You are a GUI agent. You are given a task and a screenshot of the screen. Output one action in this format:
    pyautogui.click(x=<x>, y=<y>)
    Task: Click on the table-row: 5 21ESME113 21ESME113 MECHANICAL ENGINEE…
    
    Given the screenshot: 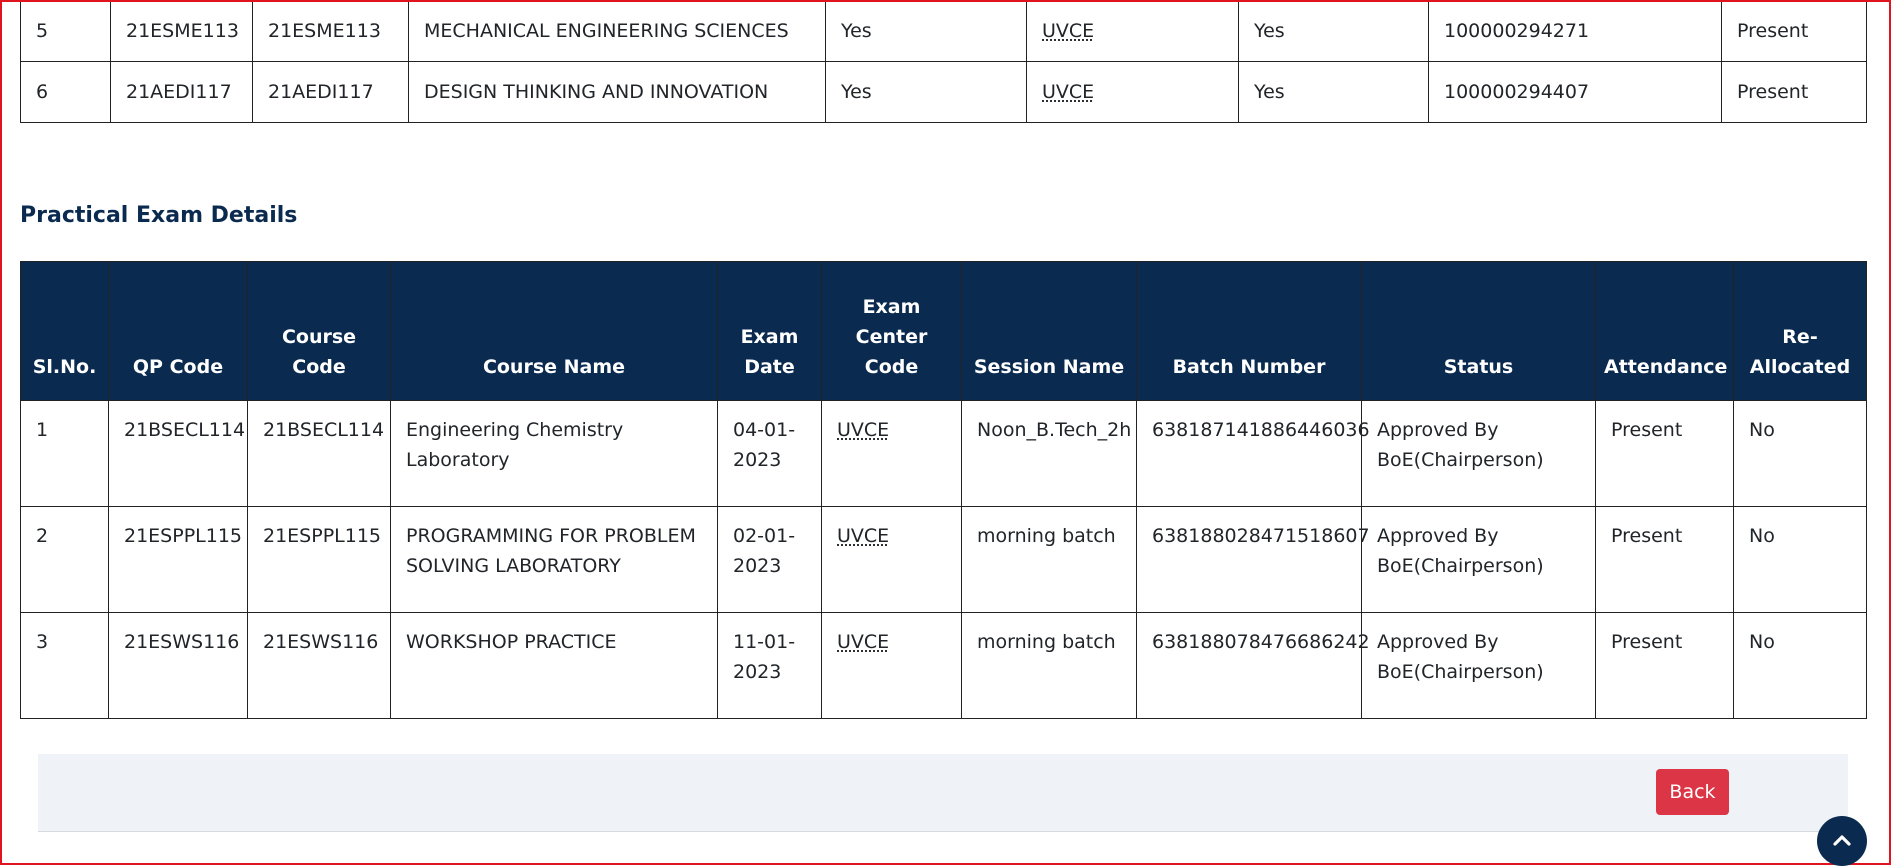 What is the action you would take?
    pyautogui.click(x=943, y=31)
    